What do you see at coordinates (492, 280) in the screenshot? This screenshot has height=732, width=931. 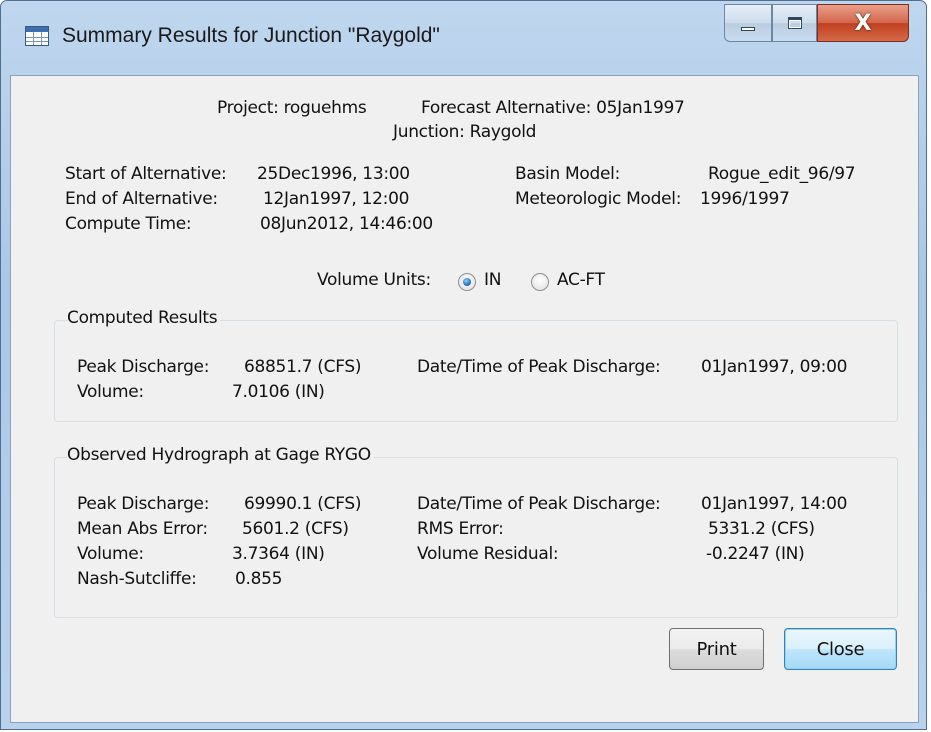 I see `volume-units-in-label: IN` at bounding box center [492, 280].